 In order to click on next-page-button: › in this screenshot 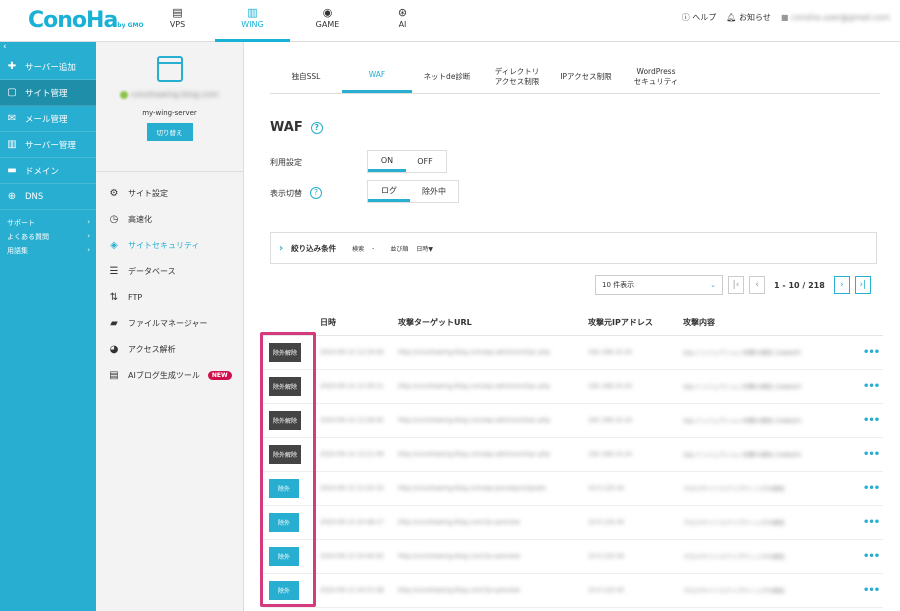, I will do `click(841, 285)`.